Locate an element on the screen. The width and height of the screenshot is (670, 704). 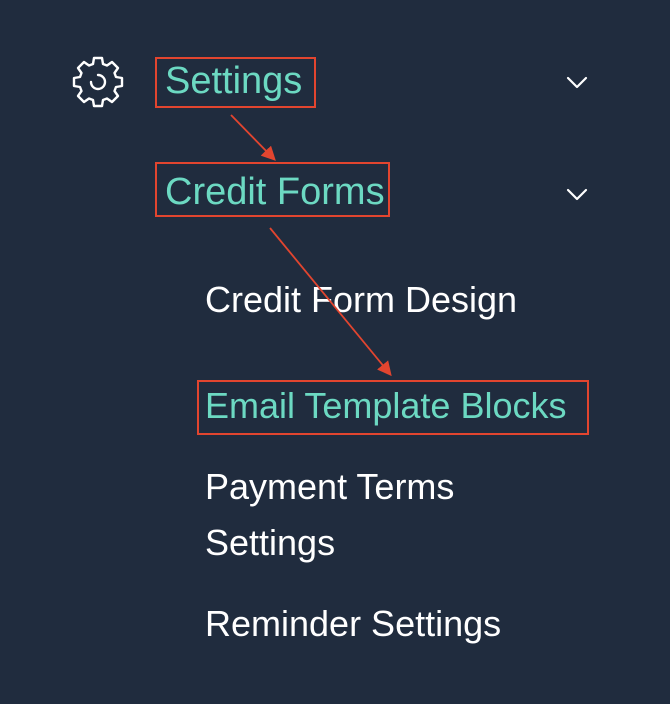
menu-item-payment-terms-line1: Payment Terms is located at coordinates (329, 487).